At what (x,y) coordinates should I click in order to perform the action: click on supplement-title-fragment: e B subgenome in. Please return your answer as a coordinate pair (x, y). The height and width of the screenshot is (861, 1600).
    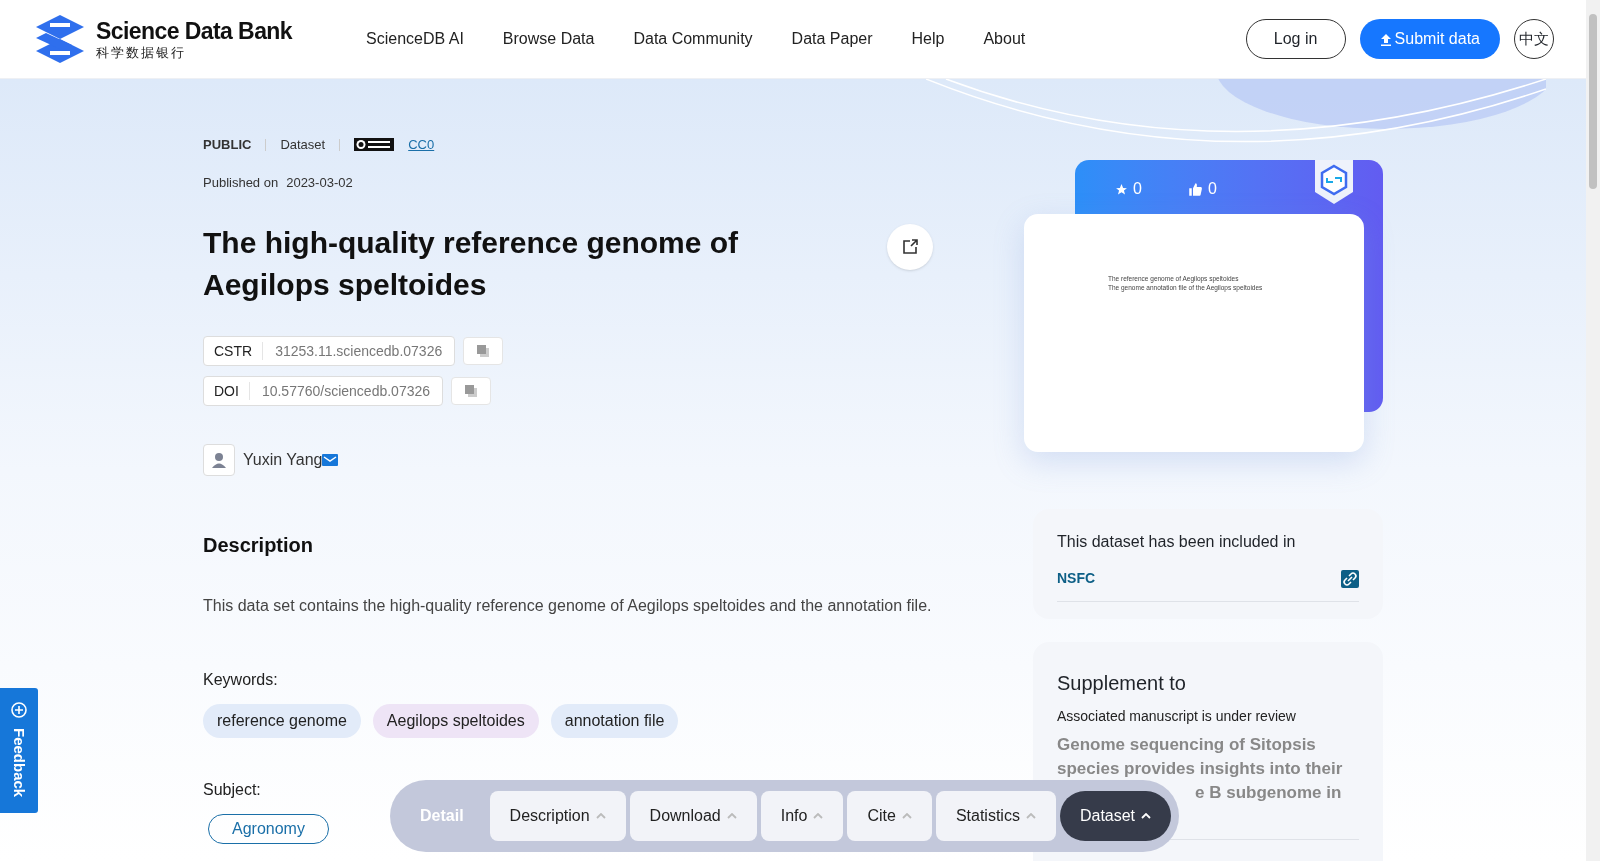
    Looking at the image, I should click on (1269, 793).